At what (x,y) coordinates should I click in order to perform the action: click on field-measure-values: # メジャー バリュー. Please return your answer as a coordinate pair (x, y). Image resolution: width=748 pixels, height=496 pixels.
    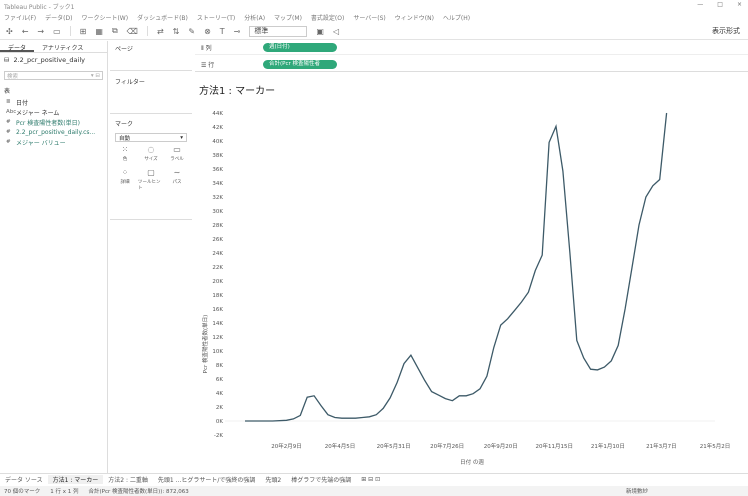
    Looking at the image, I should click on (53, 142).